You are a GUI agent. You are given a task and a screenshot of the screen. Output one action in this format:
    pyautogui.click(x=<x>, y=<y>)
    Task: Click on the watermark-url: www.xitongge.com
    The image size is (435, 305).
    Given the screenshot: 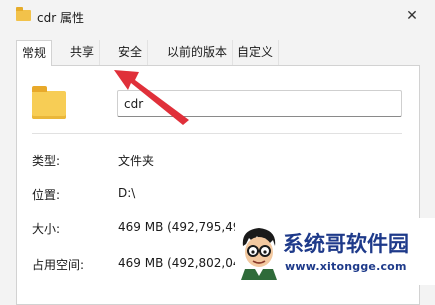 What is the action you would take?
    pyautogui.click(x=346, y=266)
    